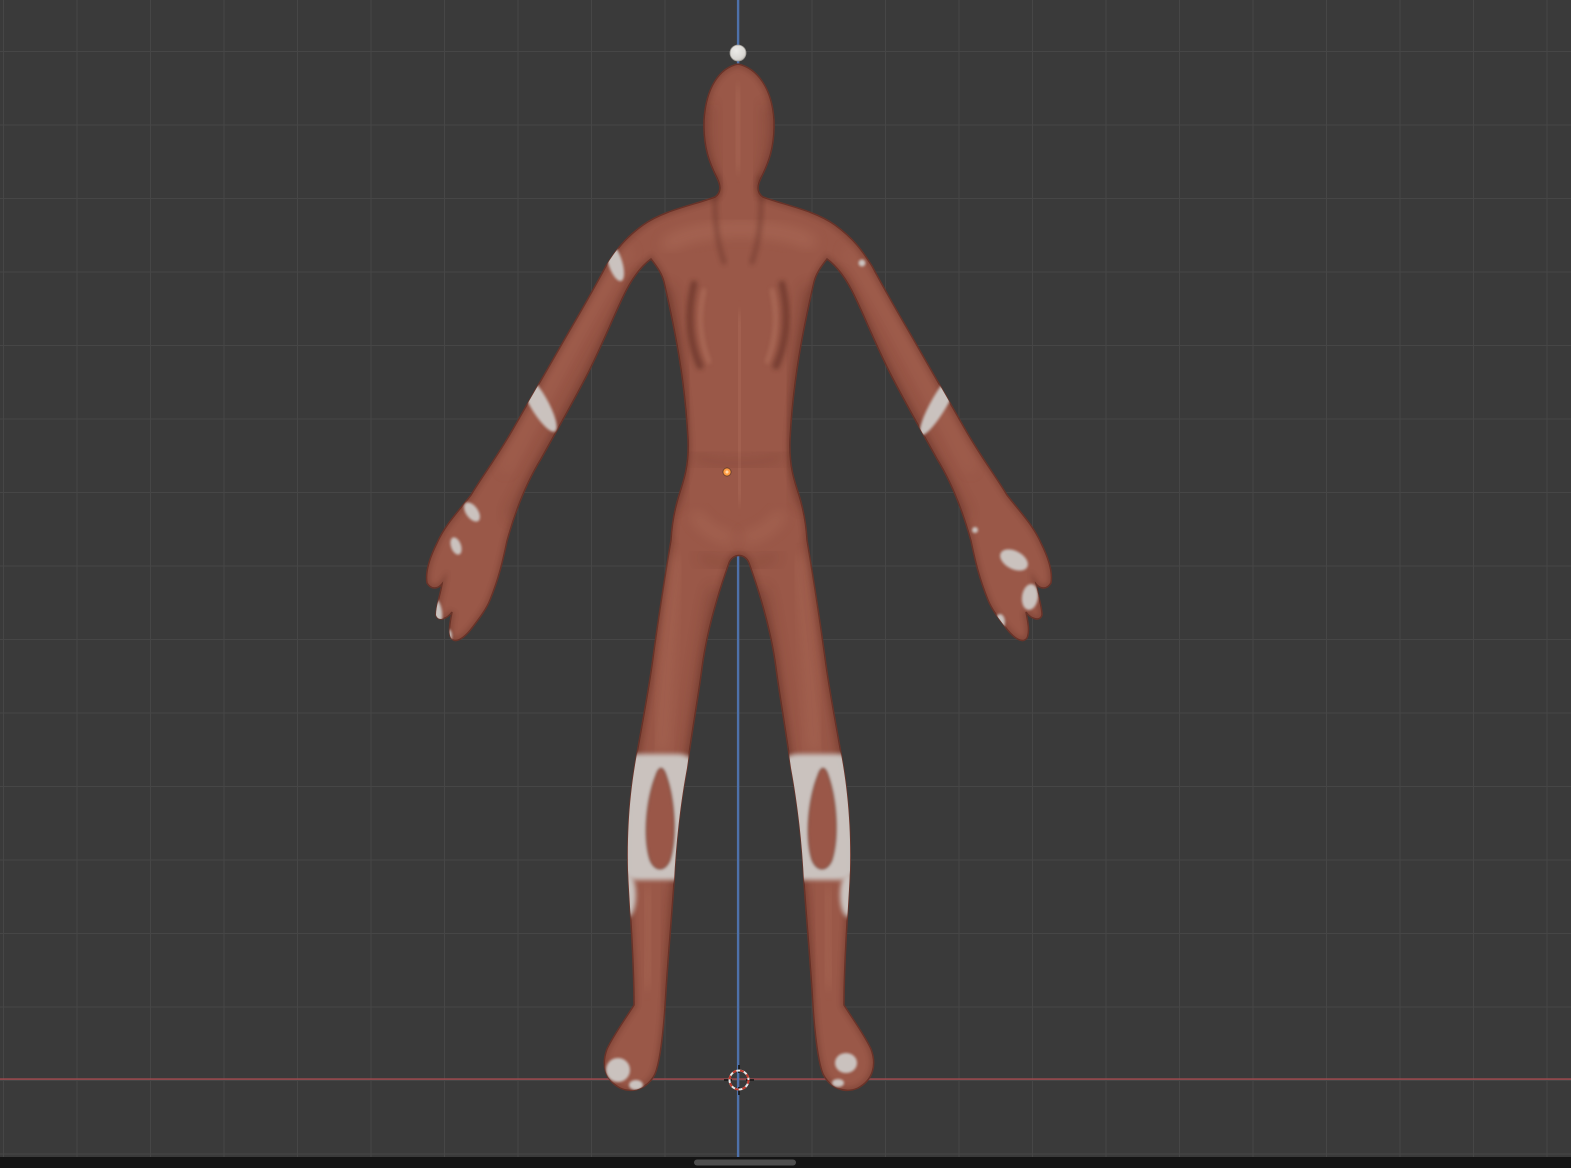 Image resolution: width=1571 pixels, height=1168 pixels. Describe the element at coordinates (745, 1162) in the screenshot. I see `timeline-scrollbar` at that location.